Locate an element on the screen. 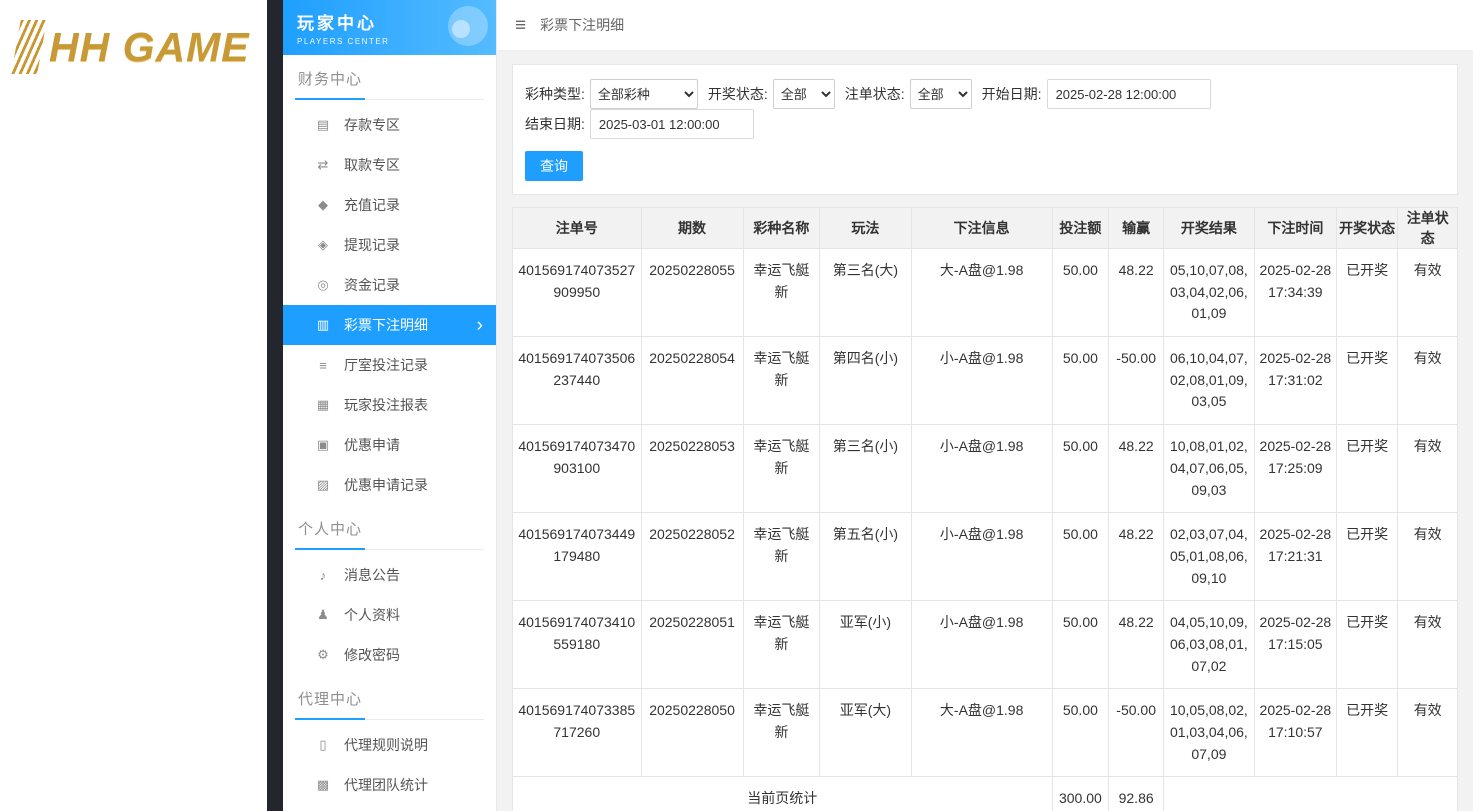 The width and height of the screenshot is (1473, 811). sidebar-item-label: 取款专区 is located at coordinates (372, 165).